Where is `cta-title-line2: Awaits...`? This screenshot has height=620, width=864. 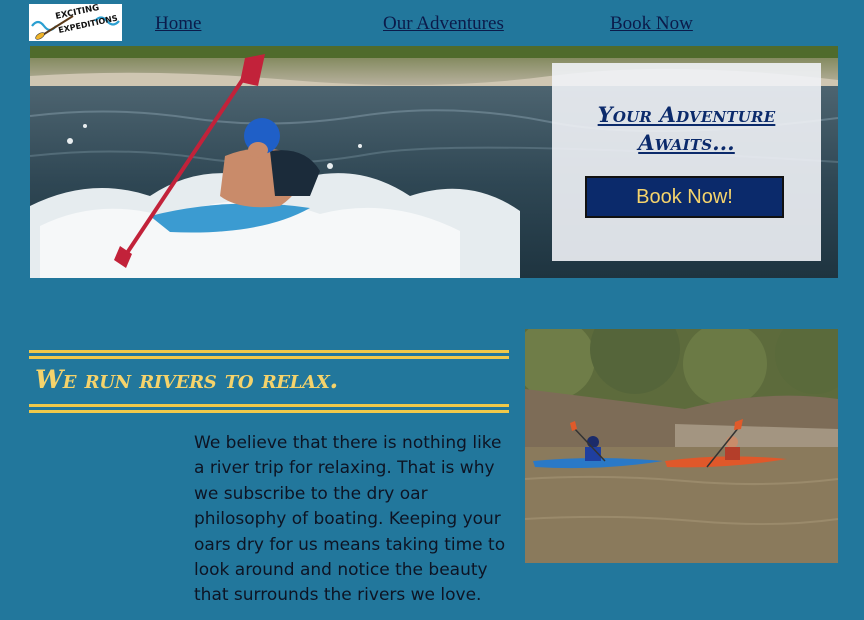 cta-title-line2: Awaits... is located at coordinates (686, 142).